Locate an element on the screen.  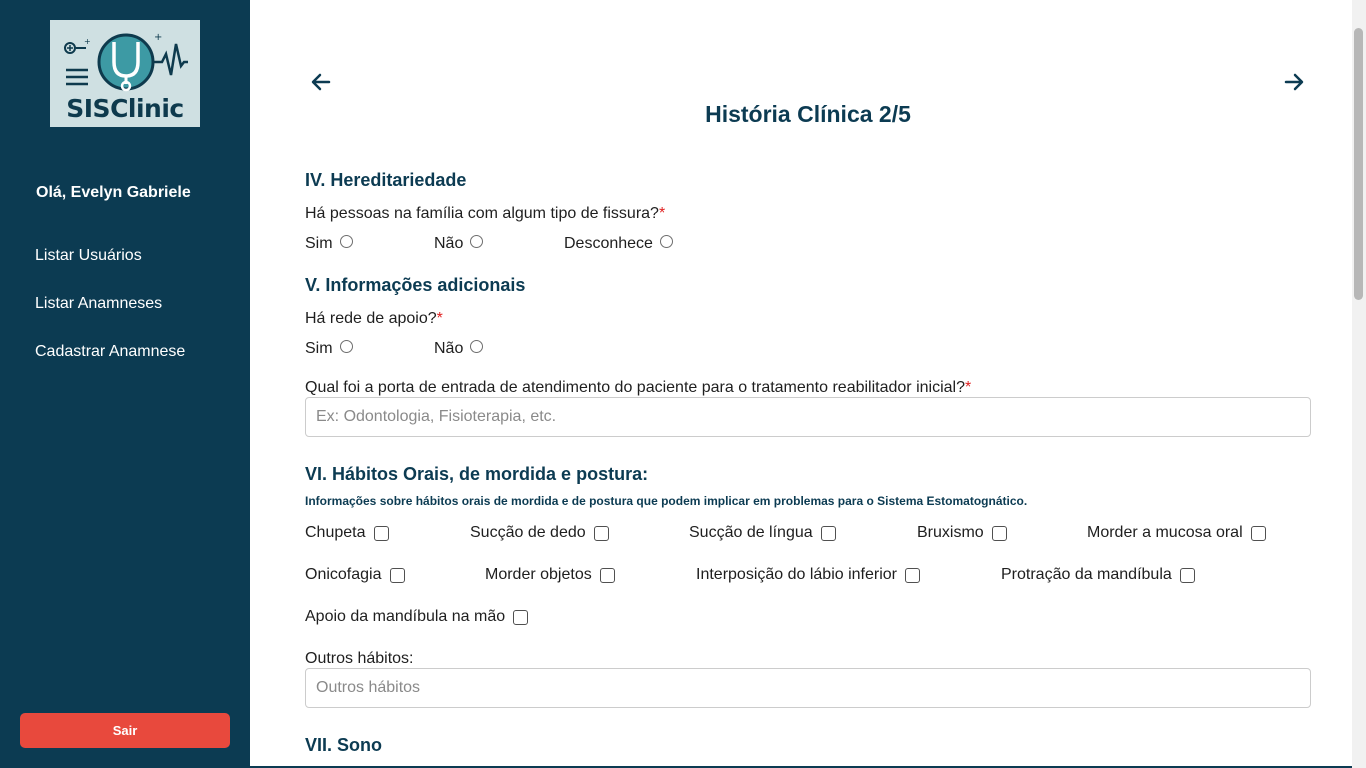
checkbox-label: Chupeta is located at coordinates (335, 532).